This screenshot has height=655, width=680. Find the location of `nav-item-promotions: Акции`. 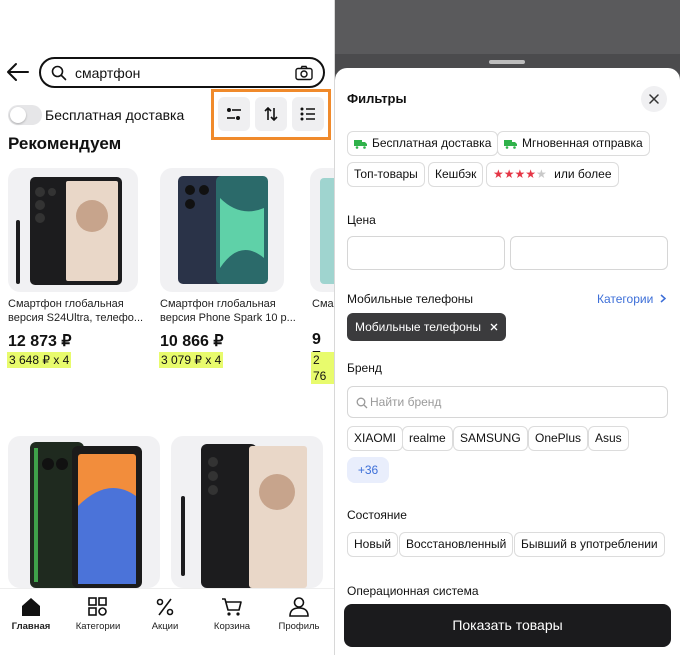

nav-item-promotions: Акции is located at coordinates (165, 614).